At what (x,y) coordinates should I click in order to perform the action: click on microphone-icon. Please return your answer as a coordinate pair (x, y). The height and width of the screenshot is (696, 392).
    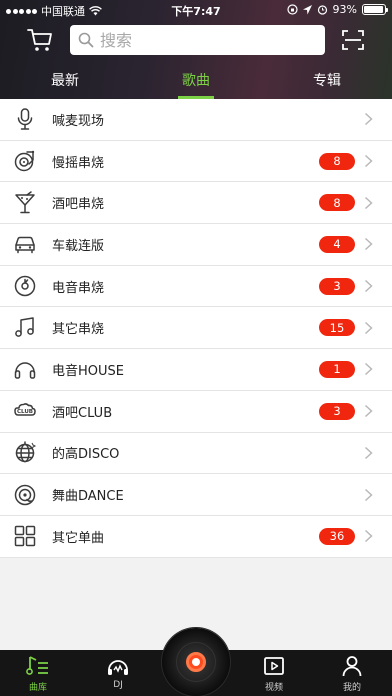
    Looking at the image, I should click on (25, 119).